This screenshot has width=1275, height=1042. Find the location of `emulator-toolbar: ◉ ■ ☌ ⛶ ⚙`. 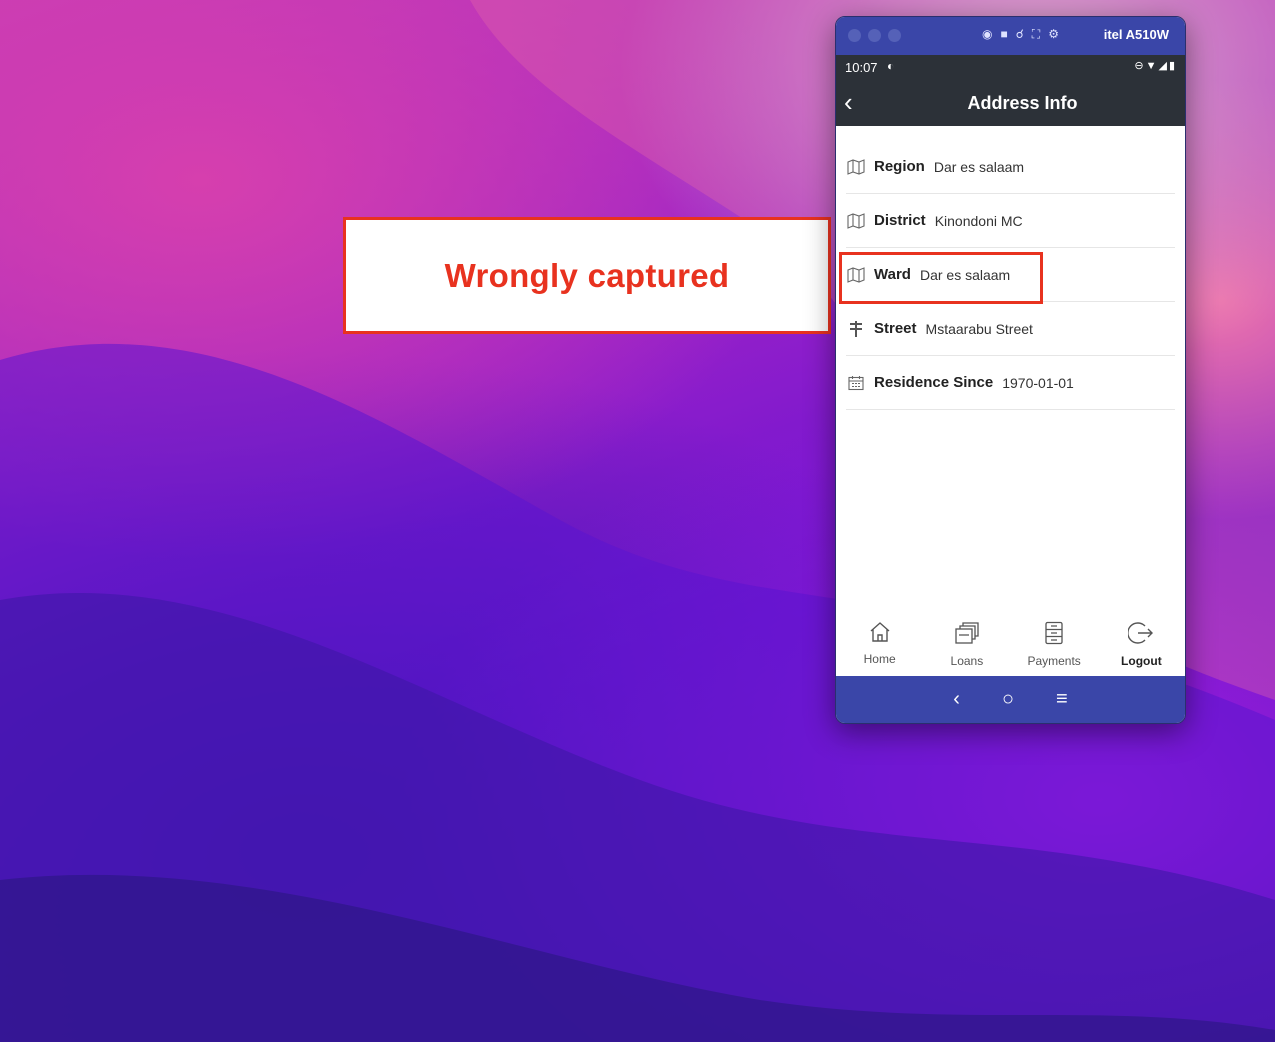

emulator-toolbar: ◉ ■ ☌ ⛶ ⚙ is located at coordinates (1020, 34).